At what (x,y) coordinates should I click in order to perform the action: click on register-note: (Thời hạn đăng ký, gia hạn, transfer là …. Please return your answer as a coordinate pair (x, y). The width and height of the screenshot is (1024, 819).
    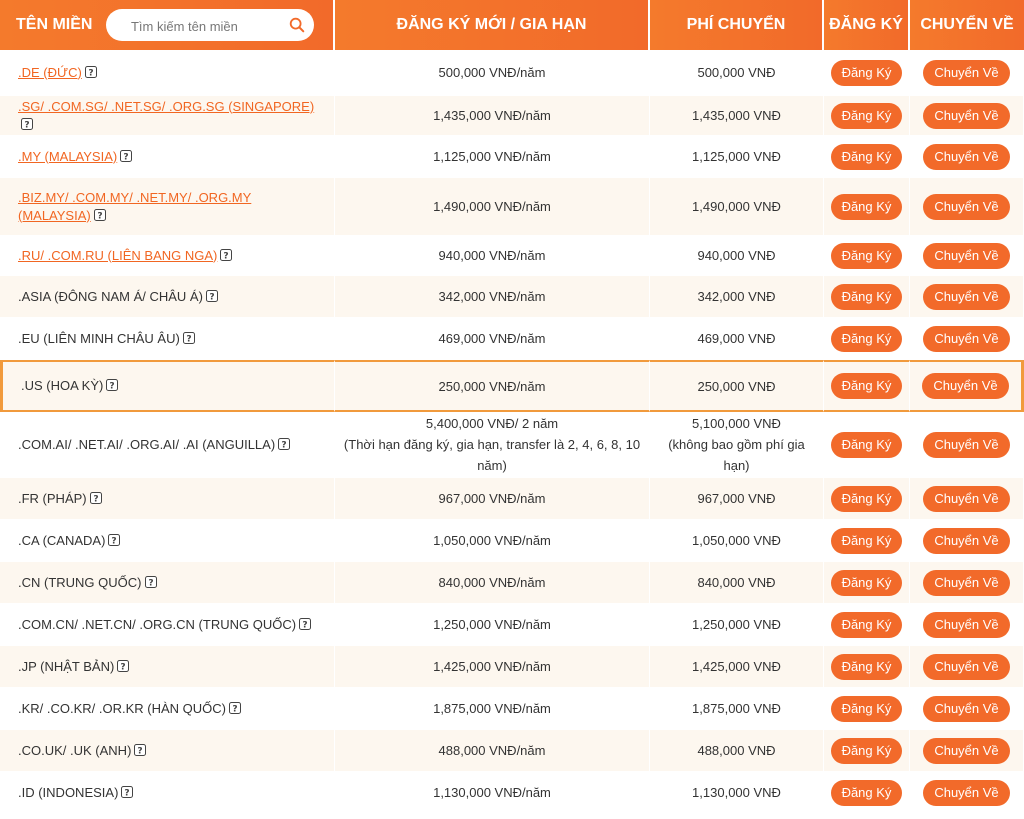
    Looking at the image, I should click on (492, 455).